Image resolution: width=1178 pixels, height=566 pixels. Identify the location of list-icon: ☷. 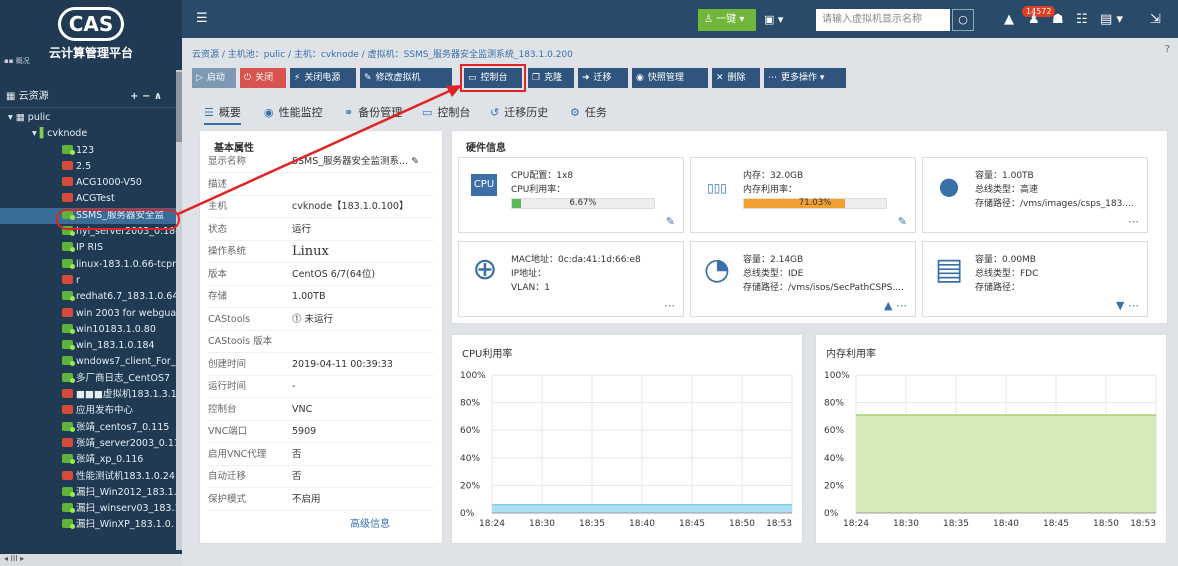
(1082, 19).